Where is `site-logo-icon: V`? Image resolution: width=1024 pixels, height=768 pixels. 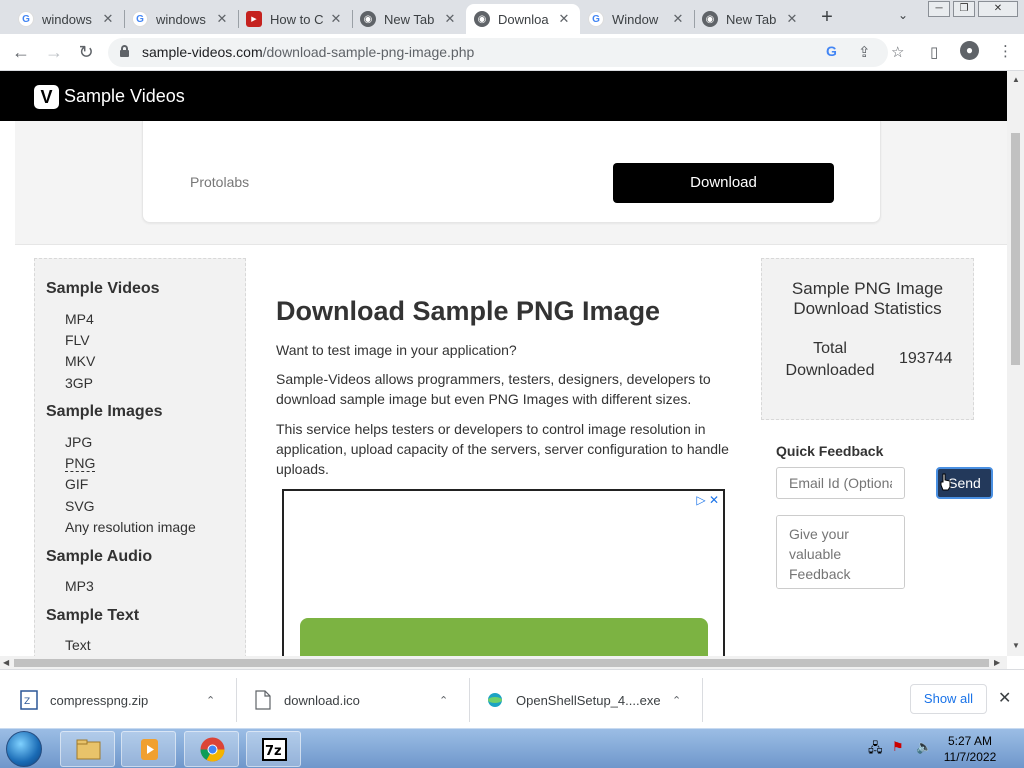
site-logo-icon: V is located at coordinates (46, 97).